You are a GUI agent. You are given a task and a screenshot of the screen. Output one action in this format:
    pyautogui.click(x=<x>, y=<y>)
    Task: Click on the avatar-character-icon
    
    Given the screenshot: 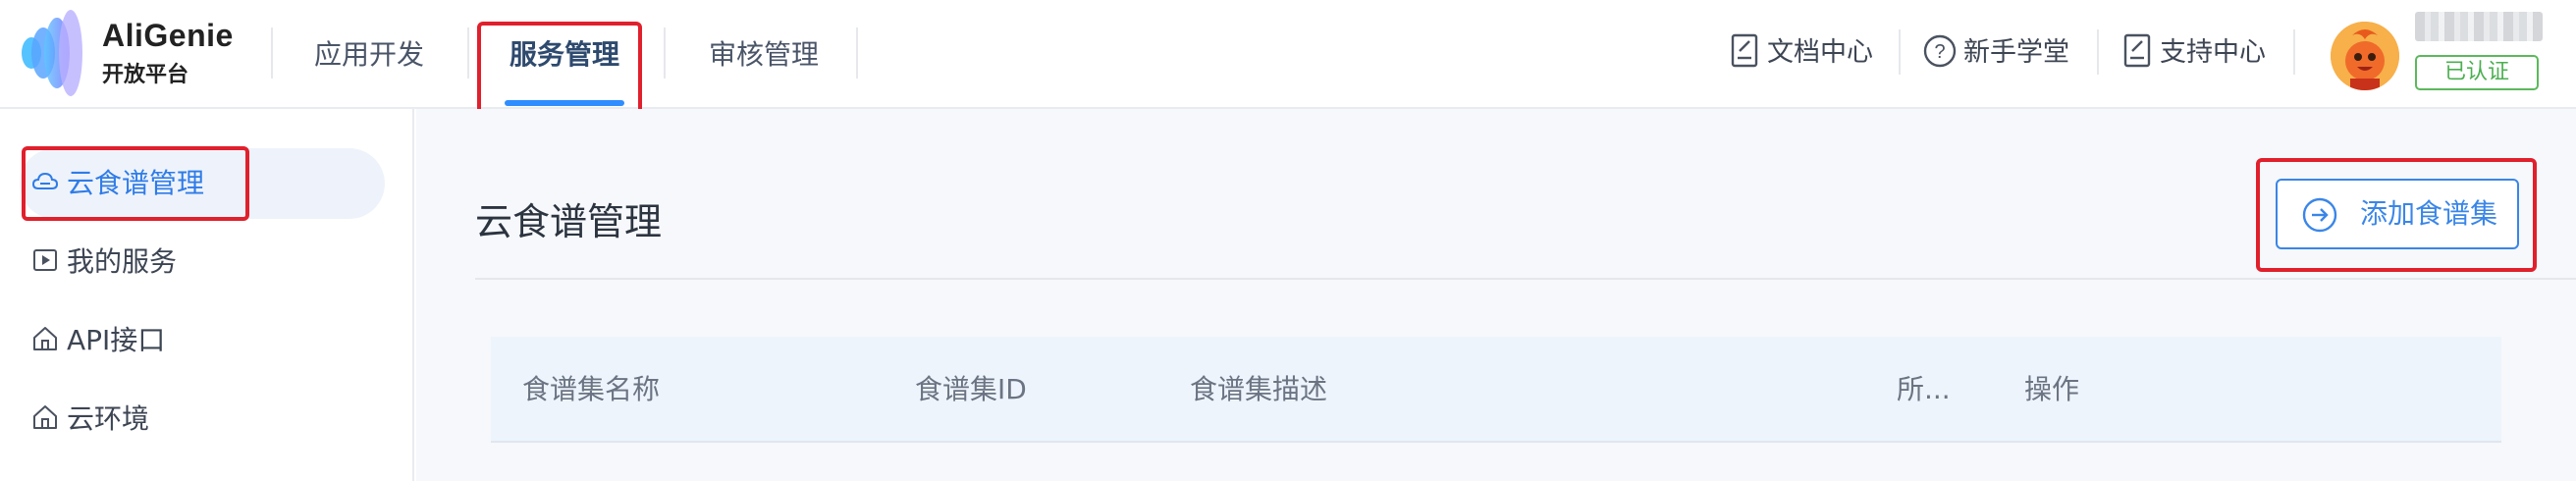 What is the action you would take?
    pyautogui.click(x=2365, y=56)
    